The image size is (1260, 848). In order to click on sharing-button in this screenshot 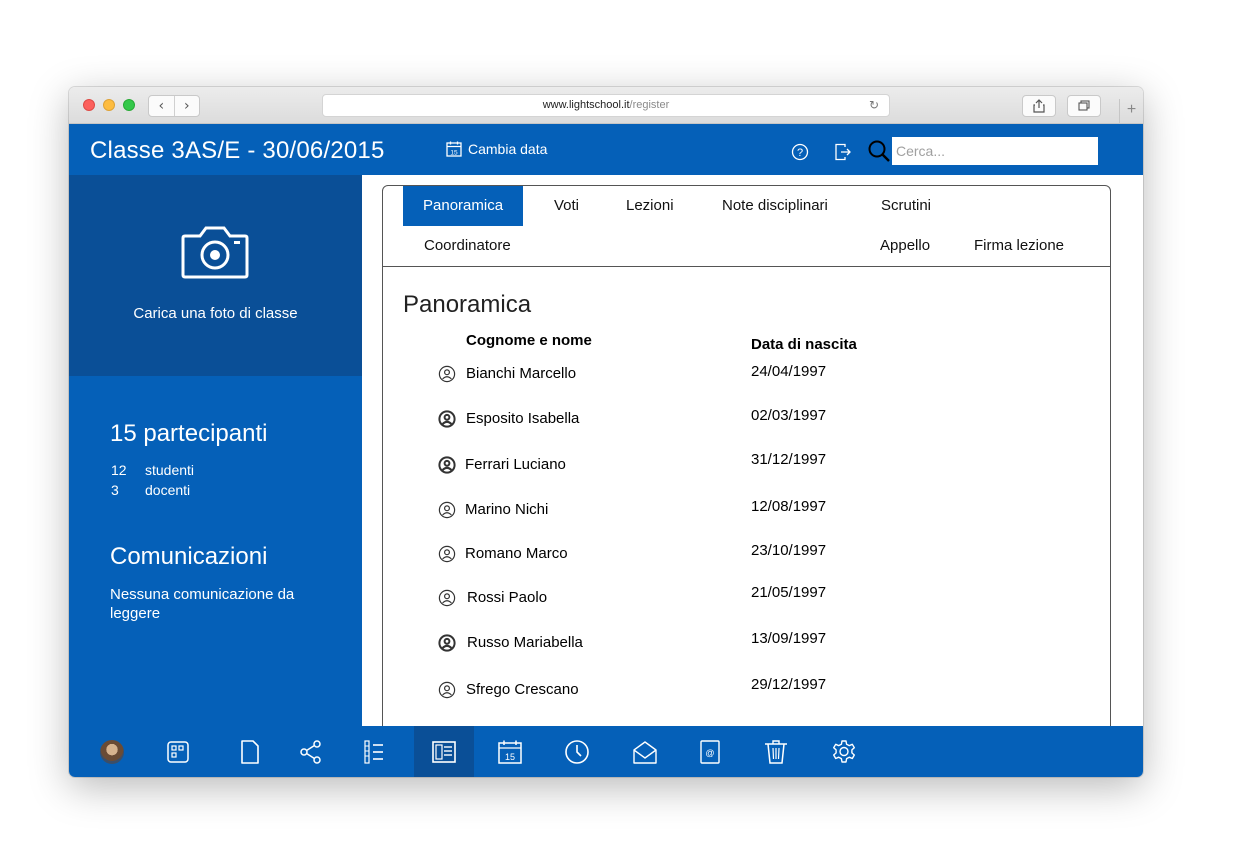, I will do `click(311, 751)`.